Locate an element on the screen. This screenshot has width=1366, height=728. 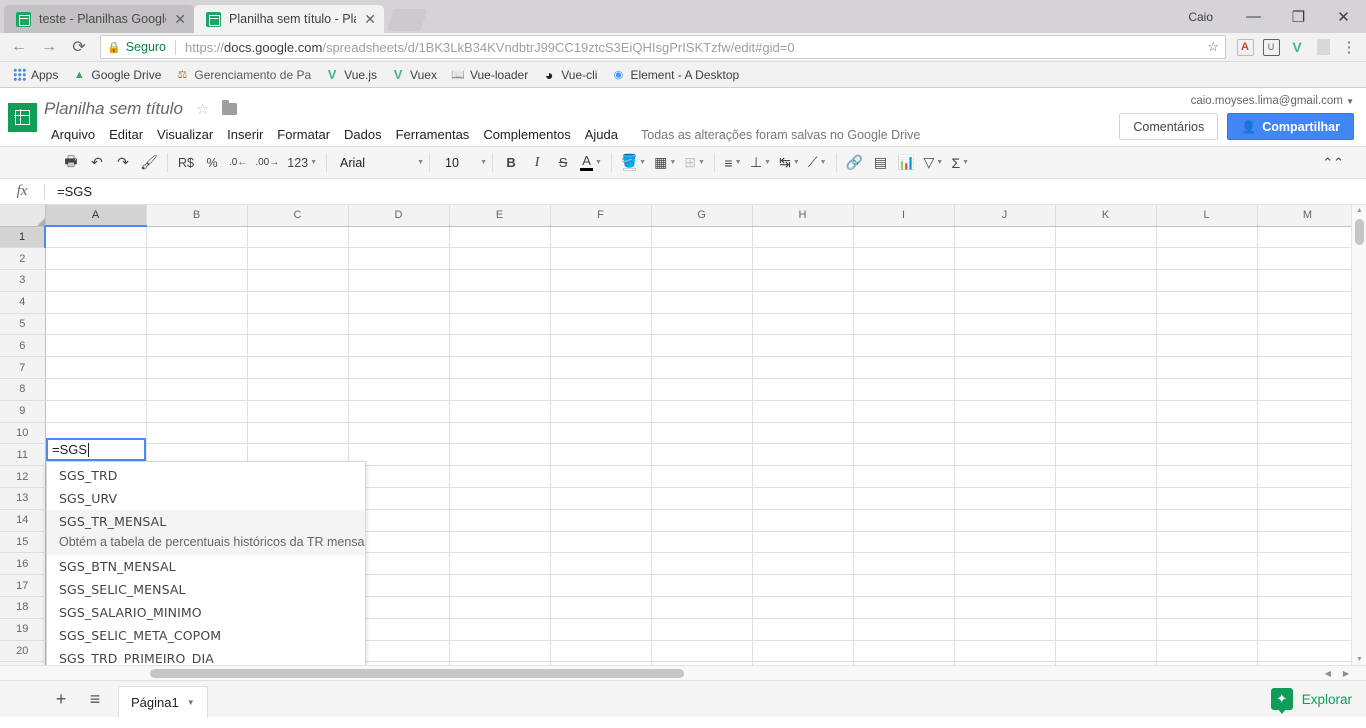
cell-F5 is located at coordinates (601, 324).